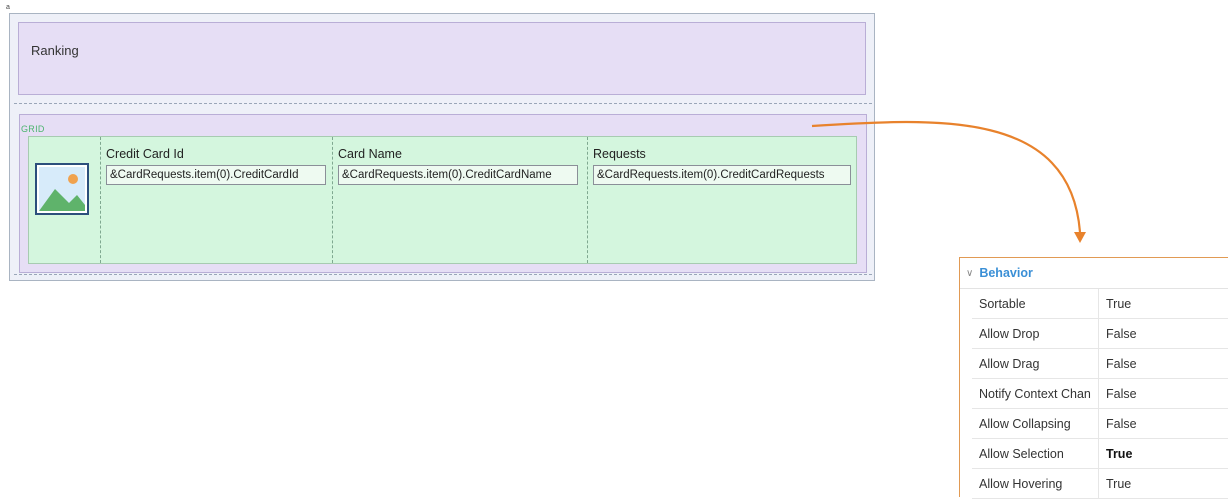  Describe the element at coordinates (969, 273) in the screenshot. I see `chevron-down-icon: ∨` at that location.